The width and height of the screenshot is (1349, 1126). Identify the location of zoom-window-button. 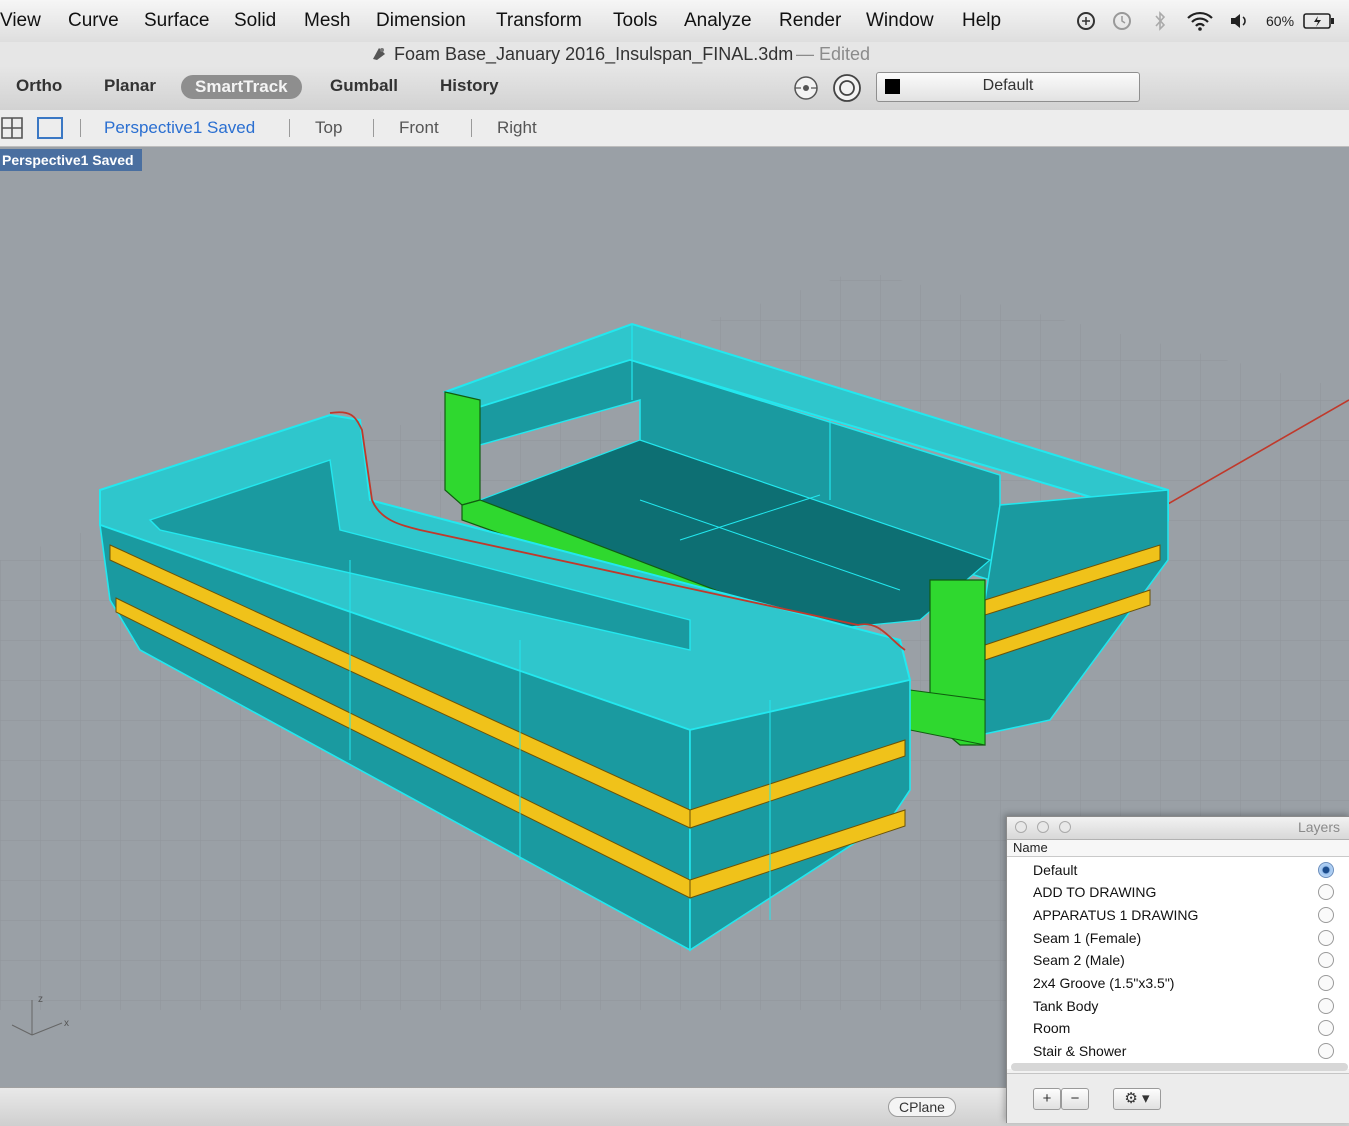
(1065, 827).